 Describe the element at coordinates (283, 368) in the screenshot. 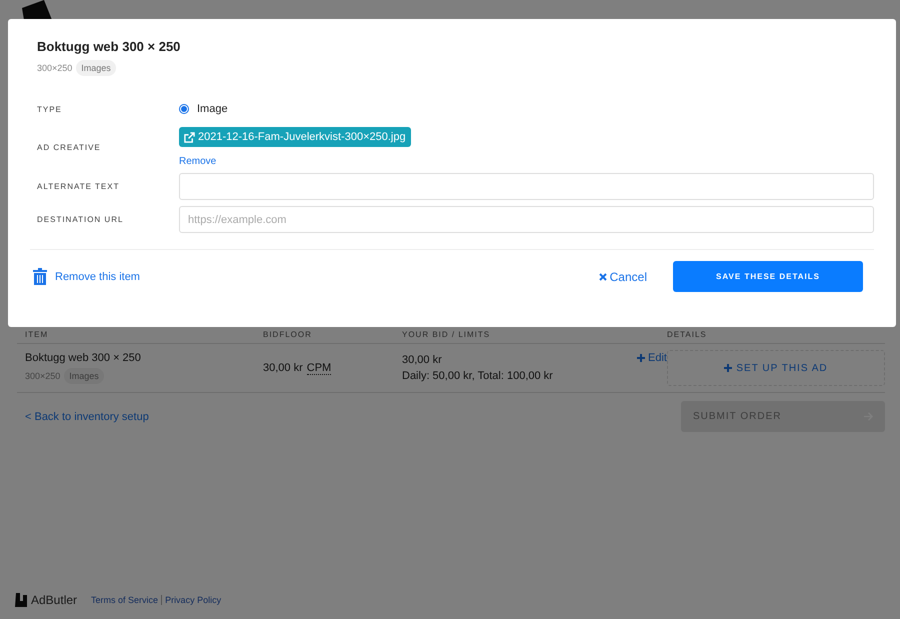

I see `bidfloor-text: 30,00 kr` at that location.